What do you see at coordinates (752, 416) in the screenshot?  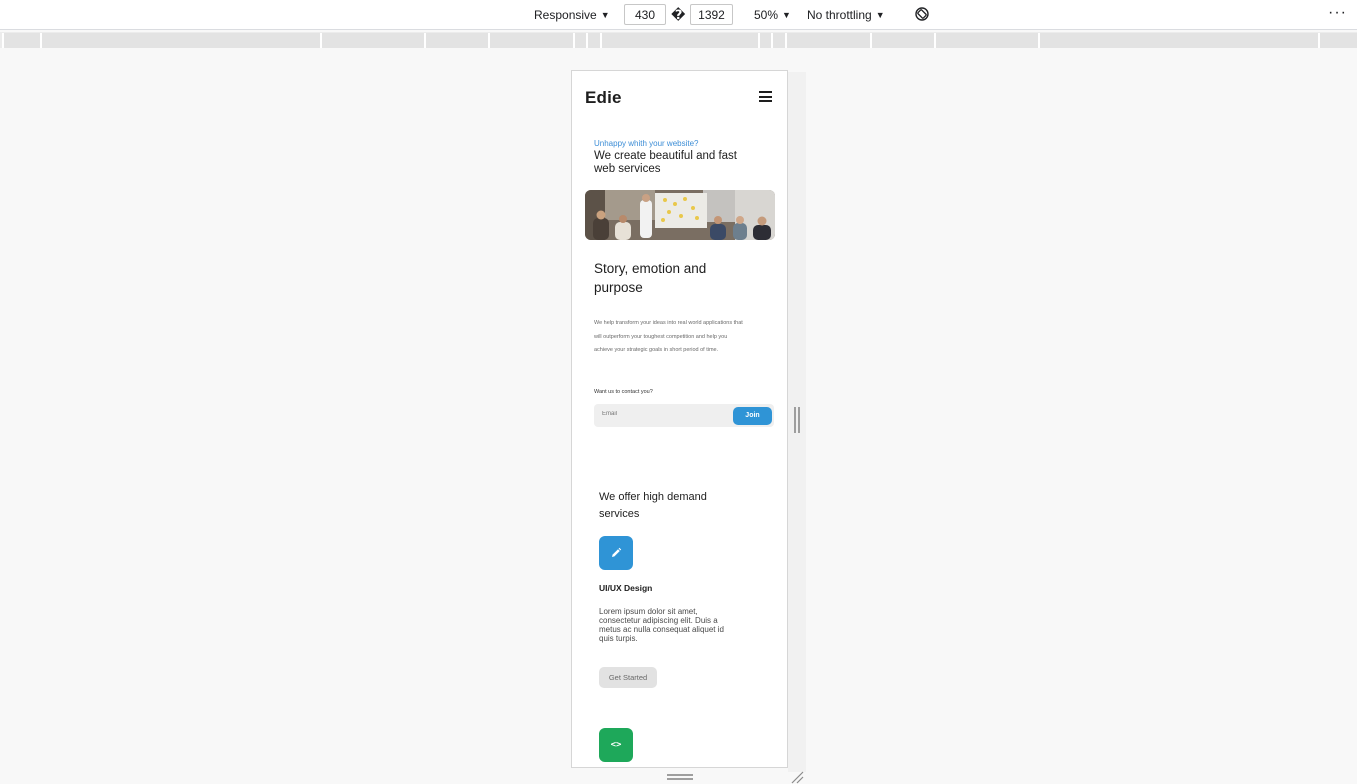 I see `join-button: Join` at bounding box center [752, 416].